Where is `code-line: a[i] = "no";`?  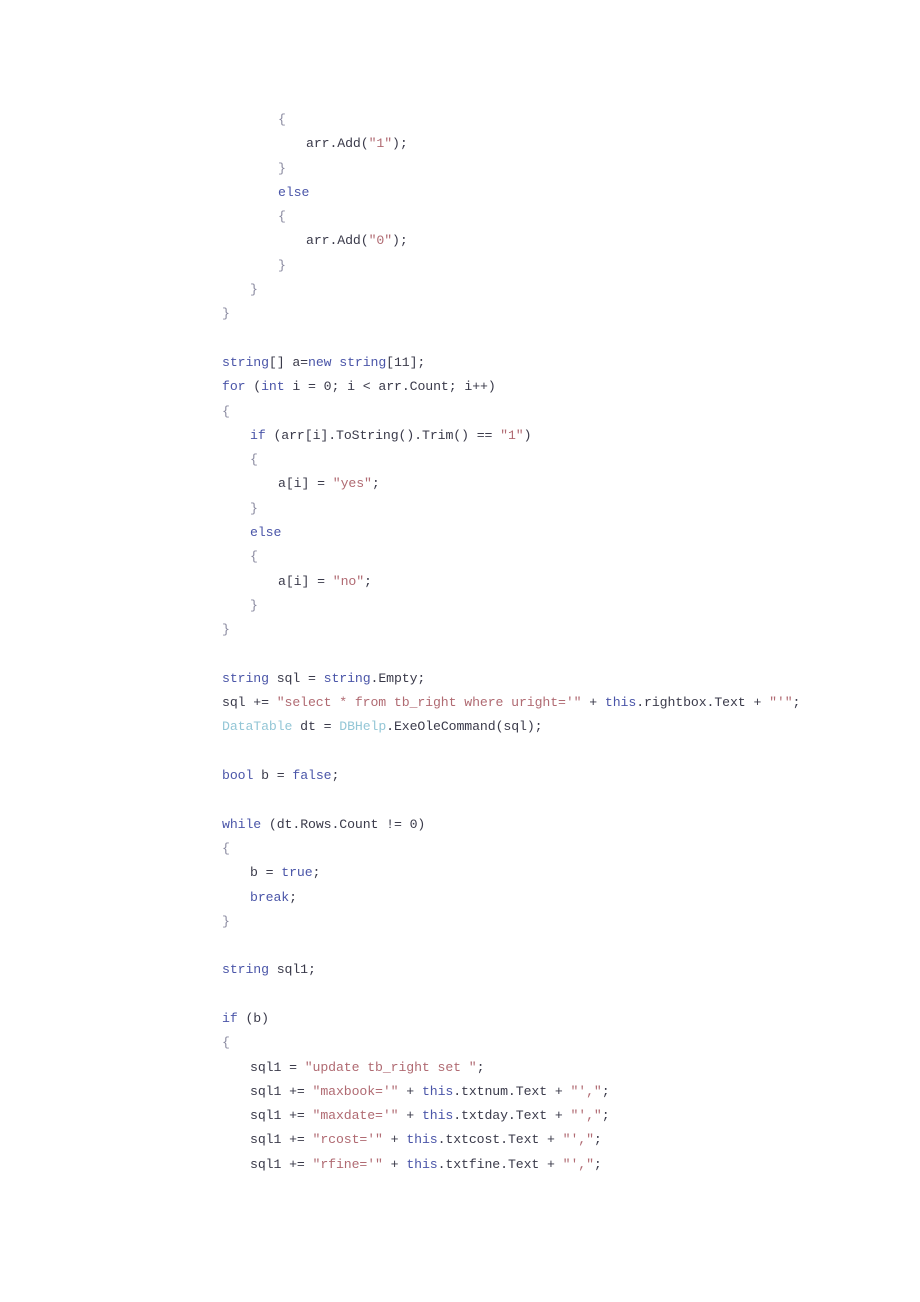
code-line: a[i] = "no"; is located at coordinates (325, 581).